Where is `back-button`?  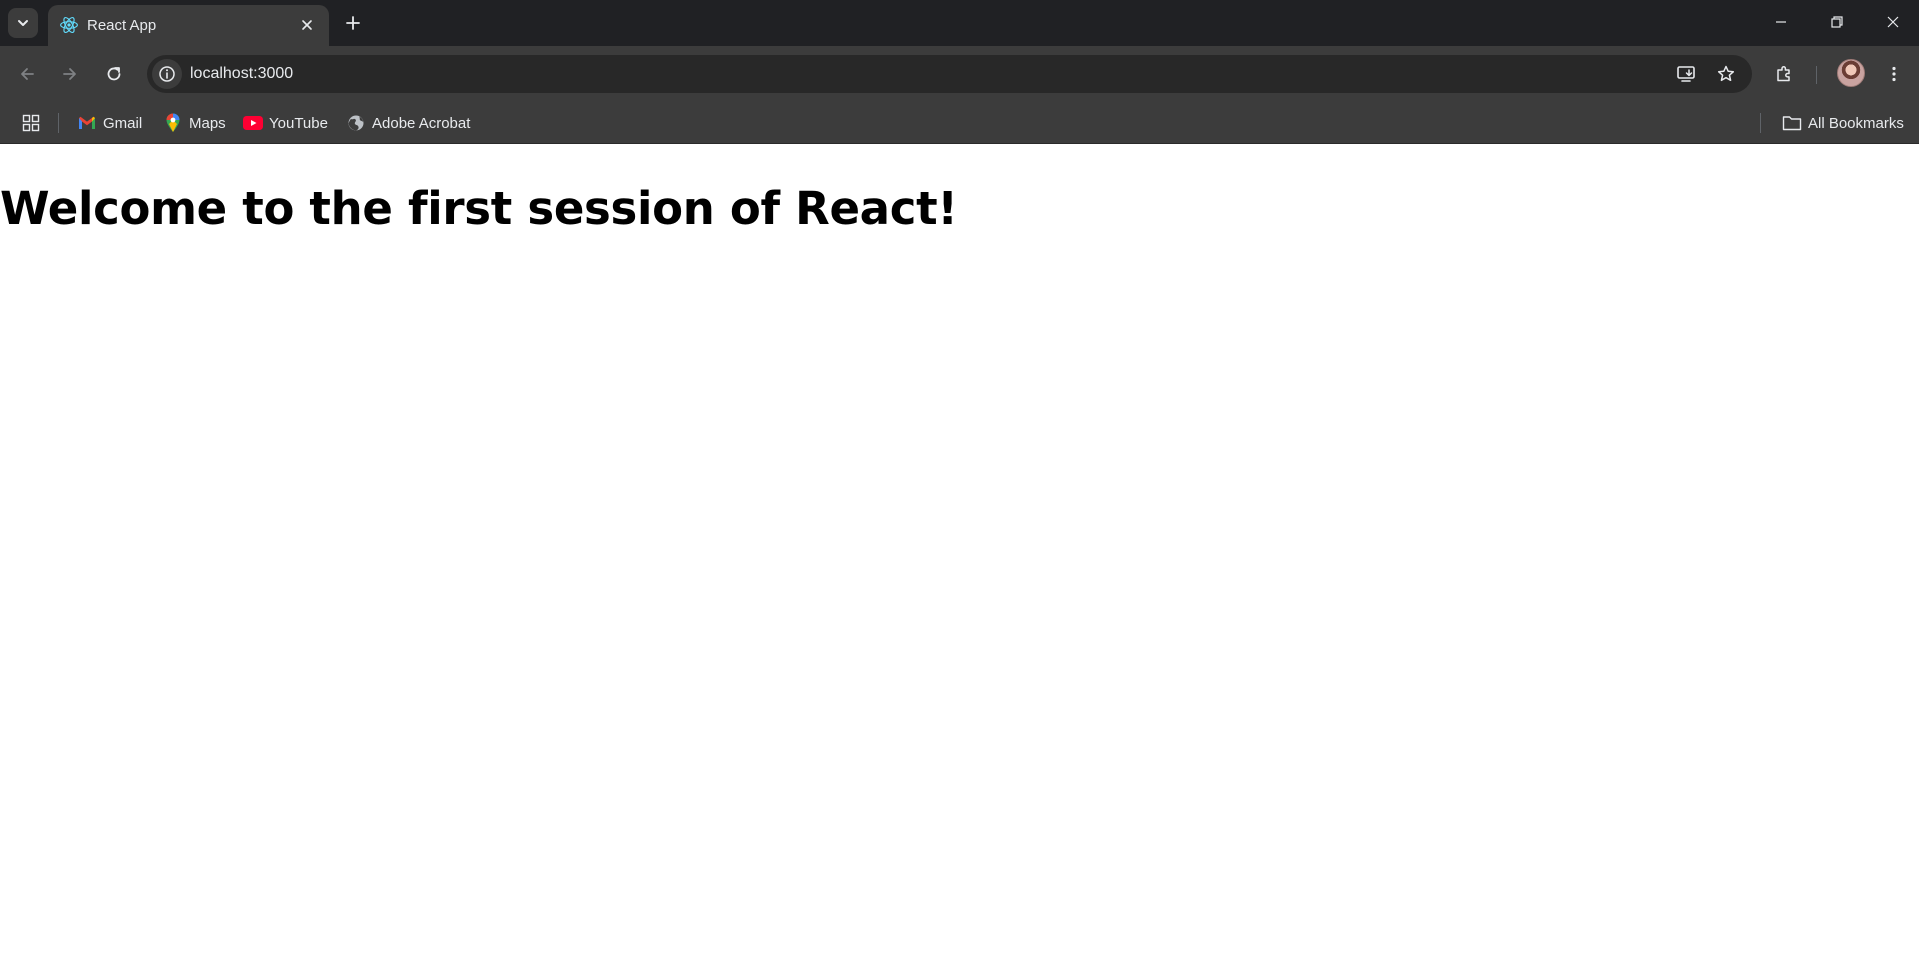
back-button is located at coordinates (27, 74).